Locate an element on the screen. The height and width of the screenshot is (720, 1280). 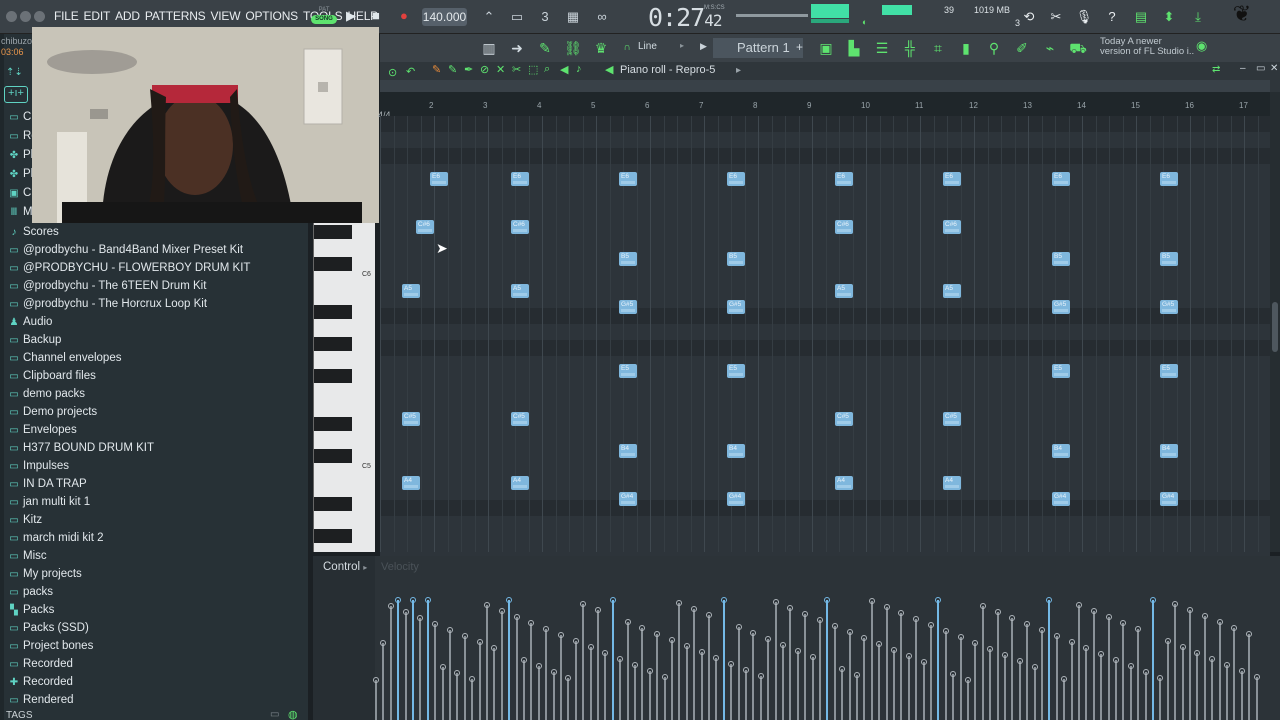
draw-tool-icon: ✎ is located at coordinates (436, 69).